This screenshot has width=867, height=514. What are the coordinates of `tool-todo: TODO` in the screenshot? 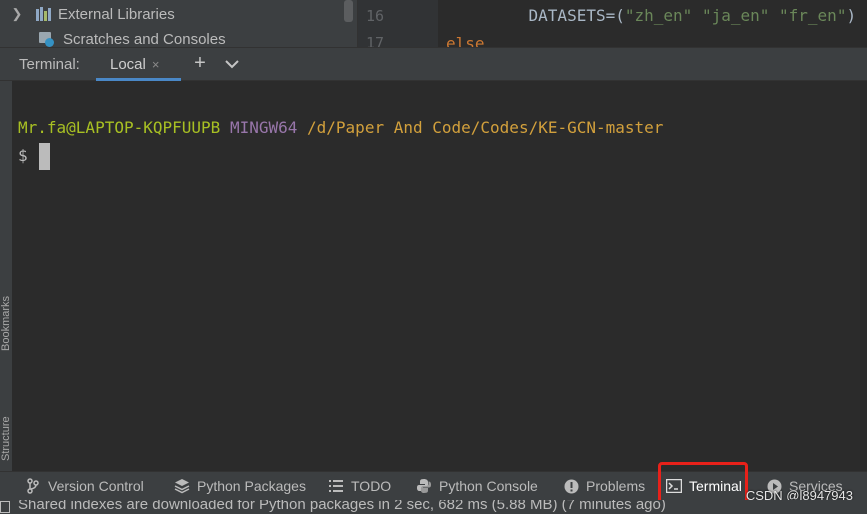 It's located at (359, 486).